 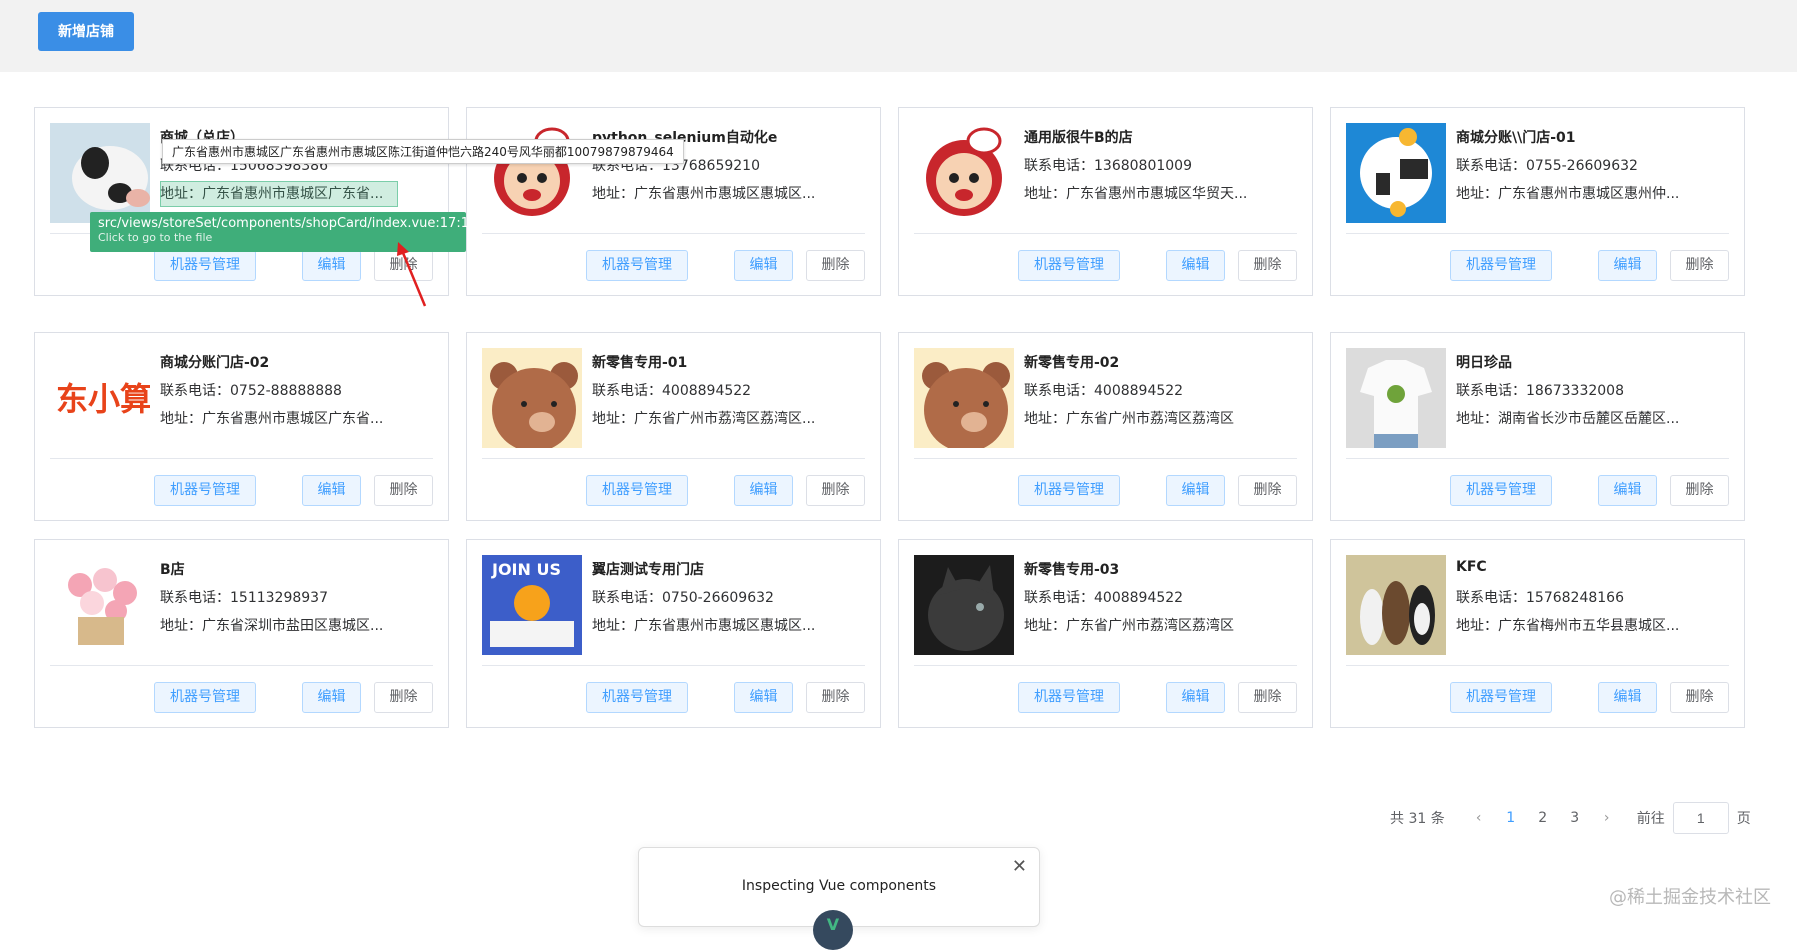 What do you see at coordinates (683, 598) in the screenshot?
I see `store-phone: 联系电话：0750-26609632` at bounding box center [683, 598].